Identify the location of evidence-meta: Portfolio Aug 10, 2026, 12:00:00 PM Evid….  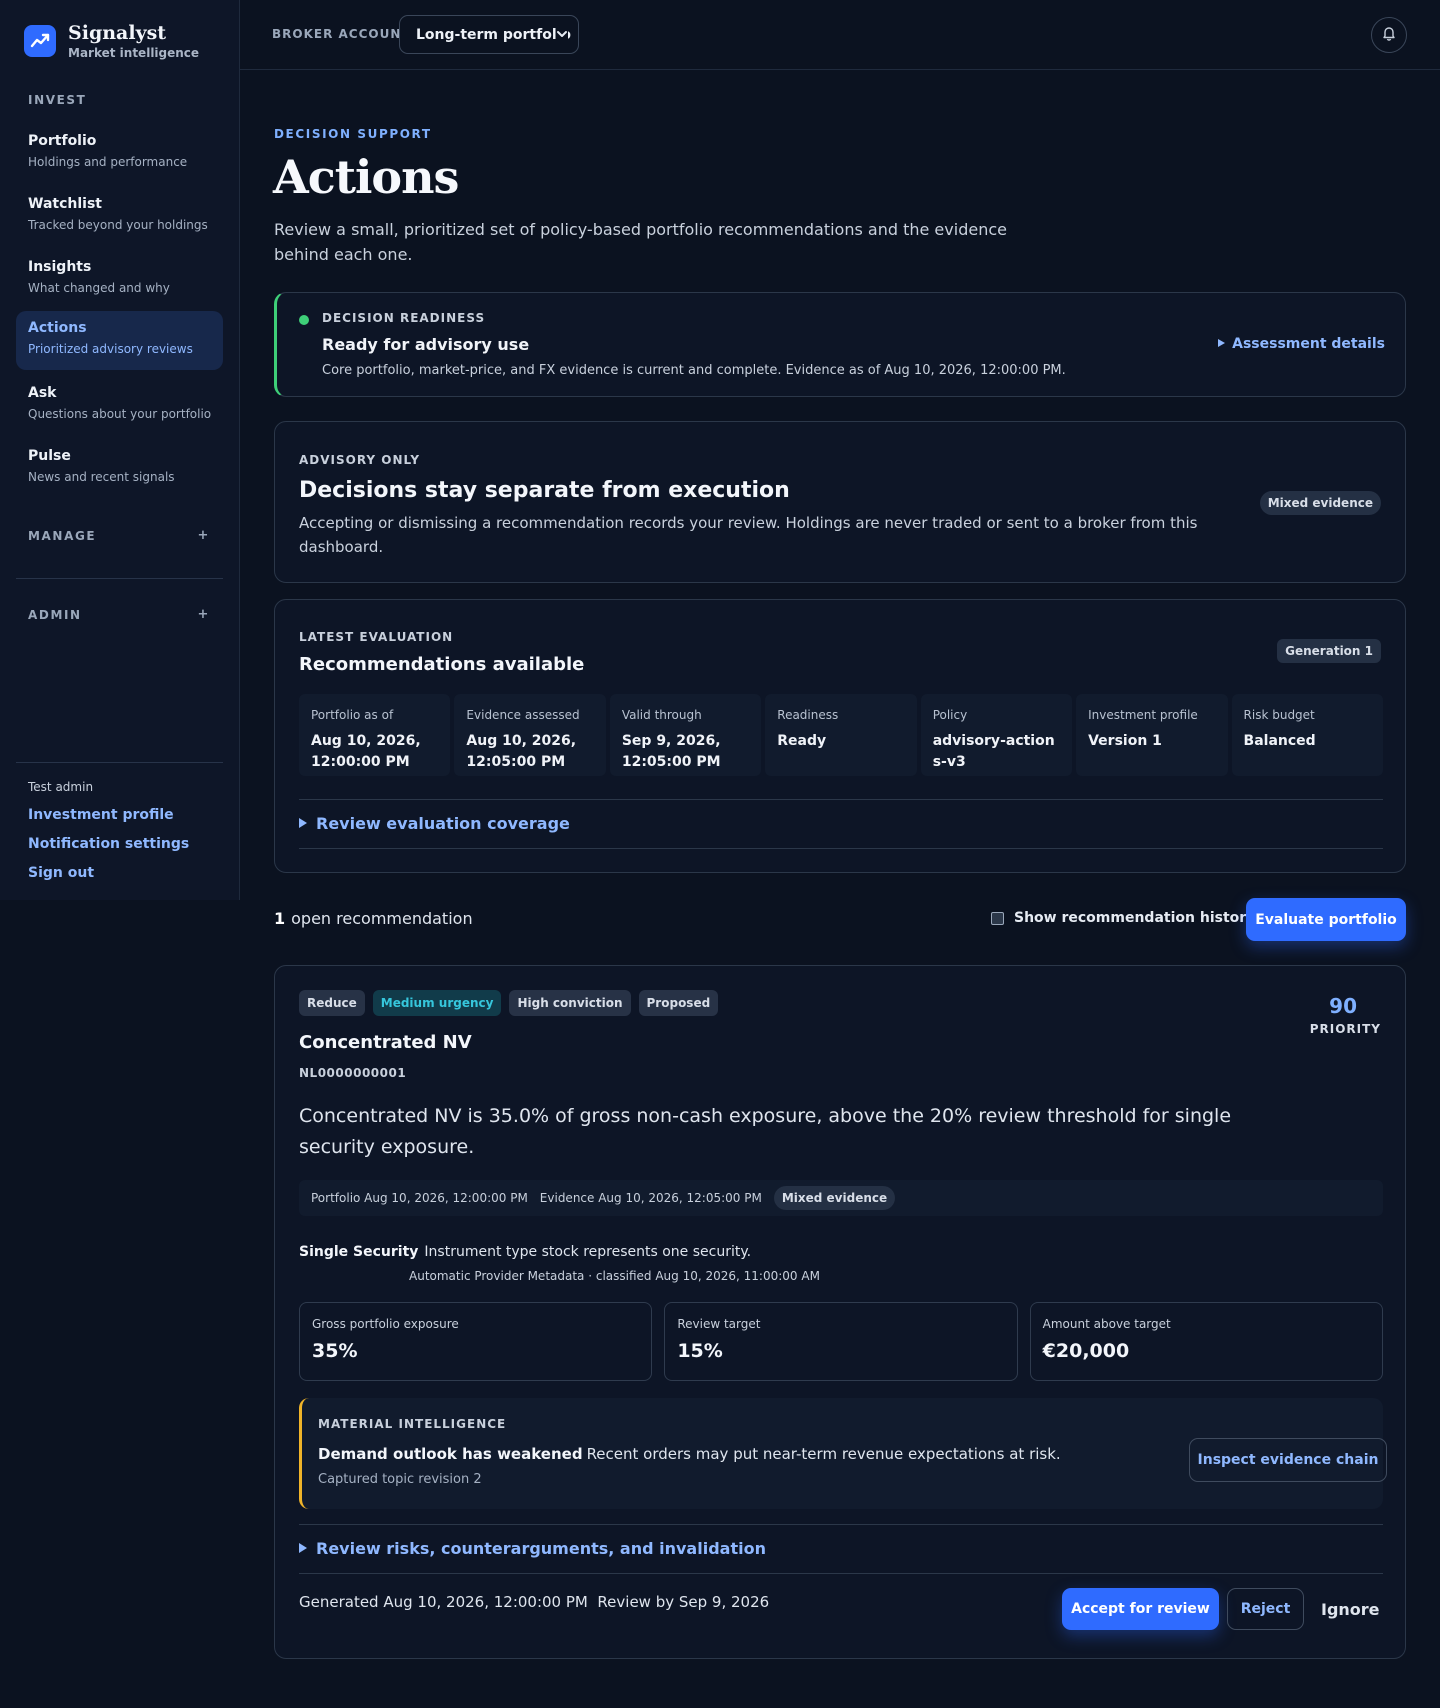
(841, 1198).